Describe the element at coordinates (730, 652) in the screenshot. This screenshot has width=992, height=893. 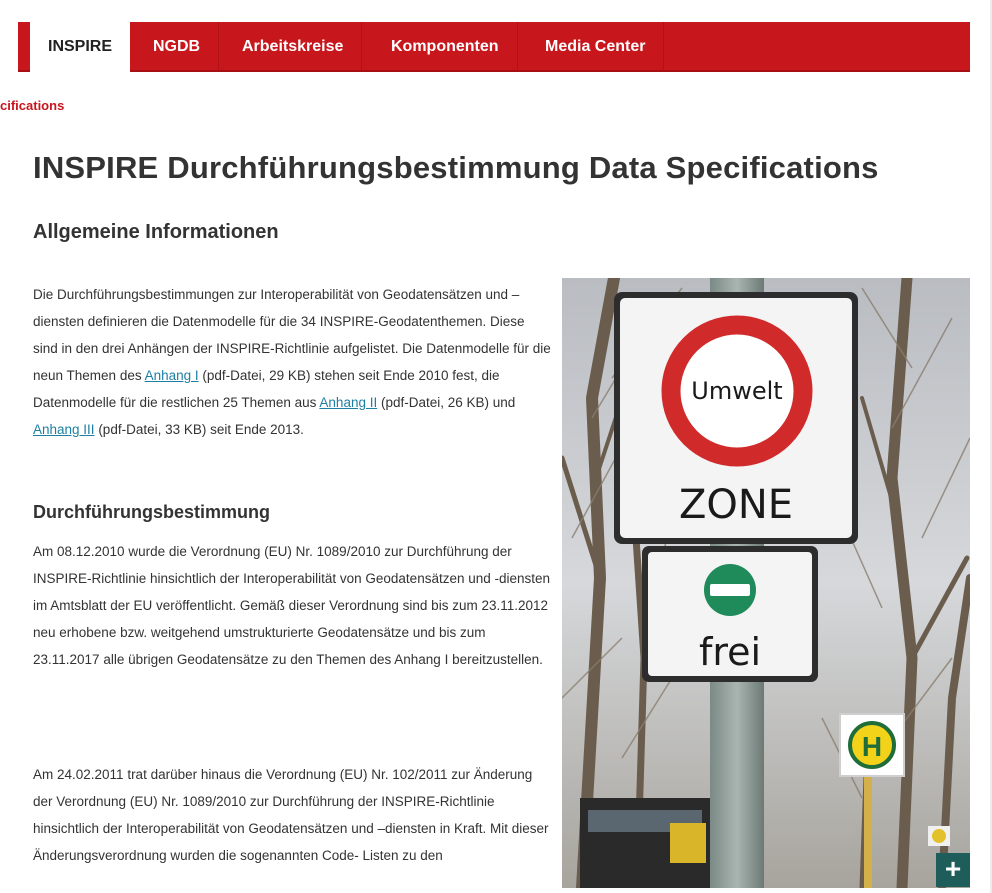
I see `sign-word-frei: frei` at that location.